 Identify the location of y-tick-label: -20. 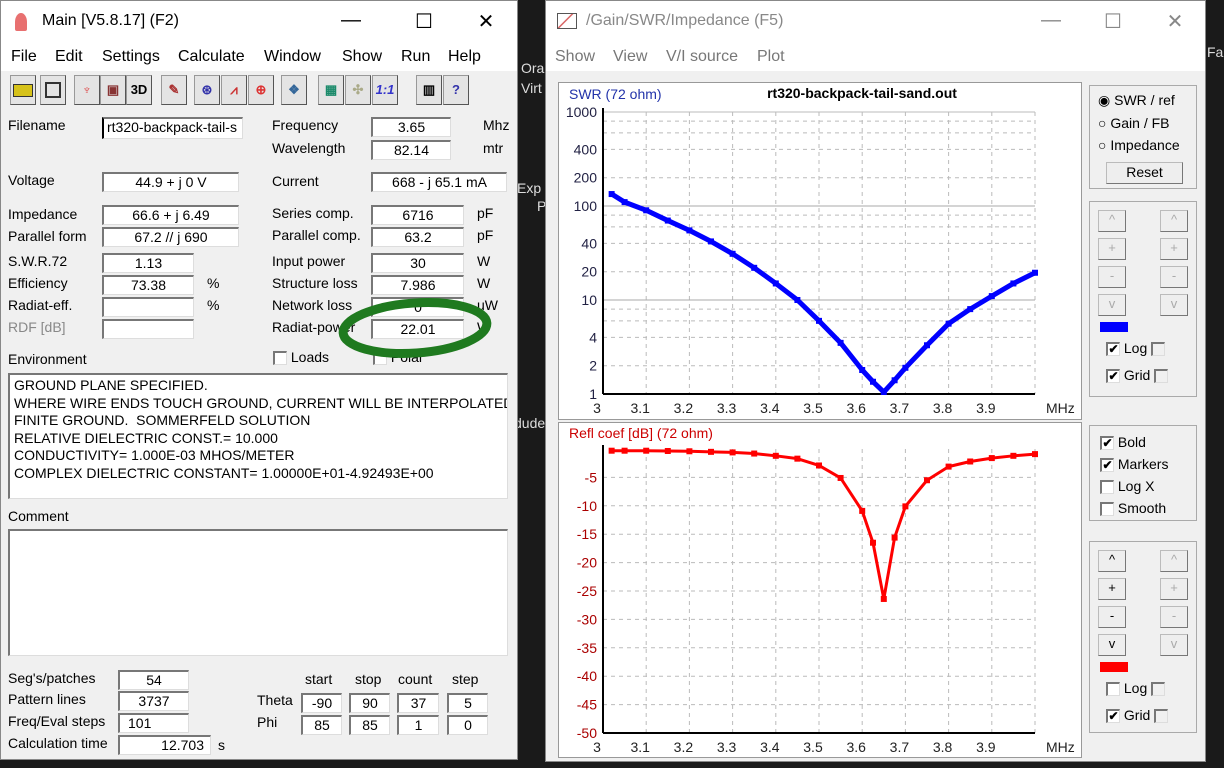
(587, 563).